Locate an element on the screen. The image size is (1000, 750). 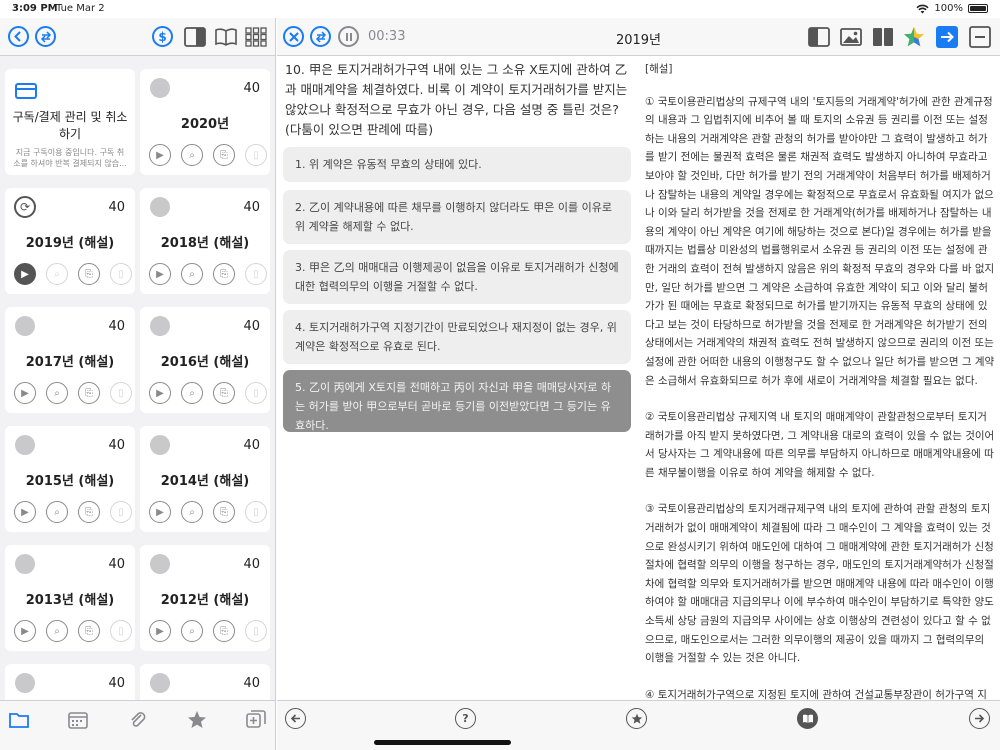
choice-1: 1. 위 계약은 유동적 무효의 상태에 있다. is located at coordinates (457, 164).